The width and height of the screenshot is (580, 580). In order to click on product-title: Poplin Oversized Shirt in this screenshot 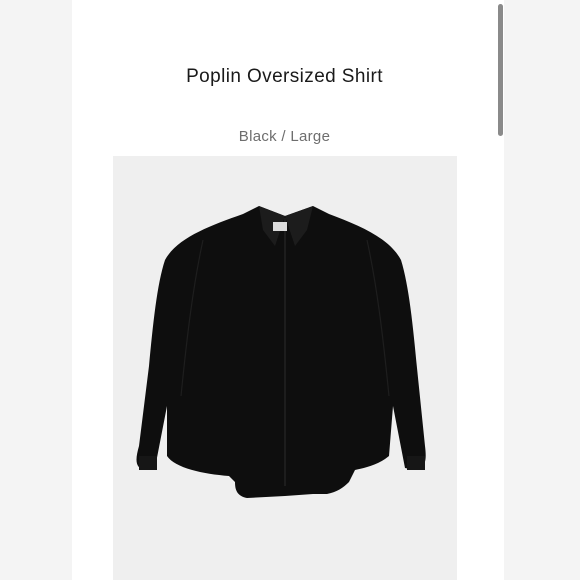, I will do `click(284, 76)`.